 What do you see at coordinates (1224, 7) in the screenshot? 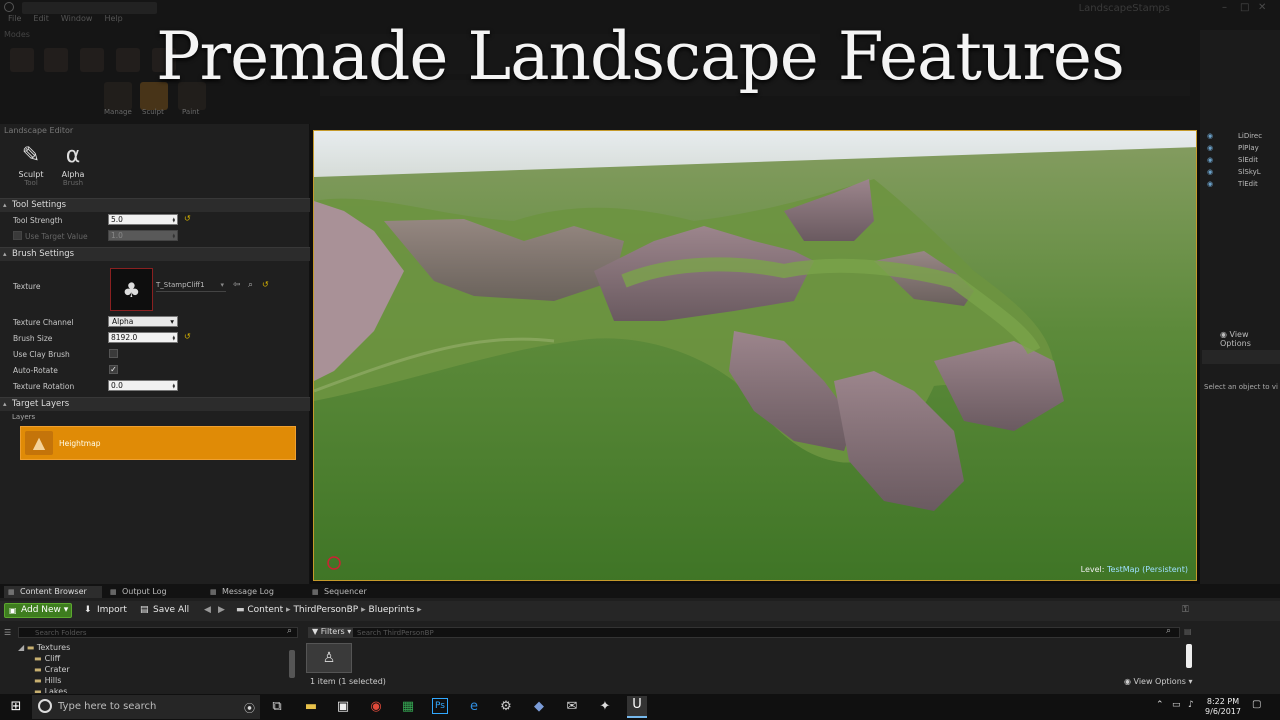
I see `minimize-icon: –` at bounding box center [1224, 7].